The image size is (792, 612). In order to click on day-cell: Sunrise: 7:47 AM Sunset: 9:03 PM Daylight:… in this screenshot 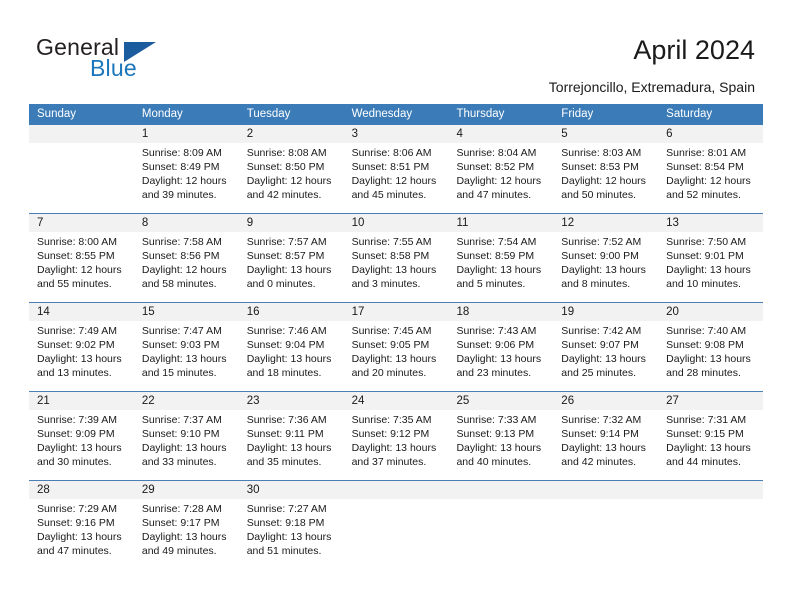, I will do `click(186, 356)`.